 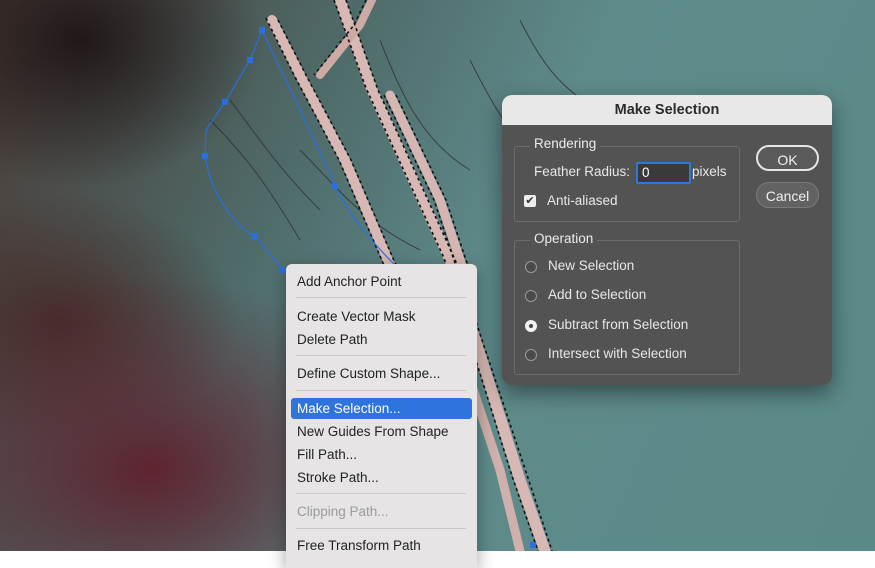 I want to click on menu-item-free-transform-path: Free Transform Path, so click(x=381, y=545).